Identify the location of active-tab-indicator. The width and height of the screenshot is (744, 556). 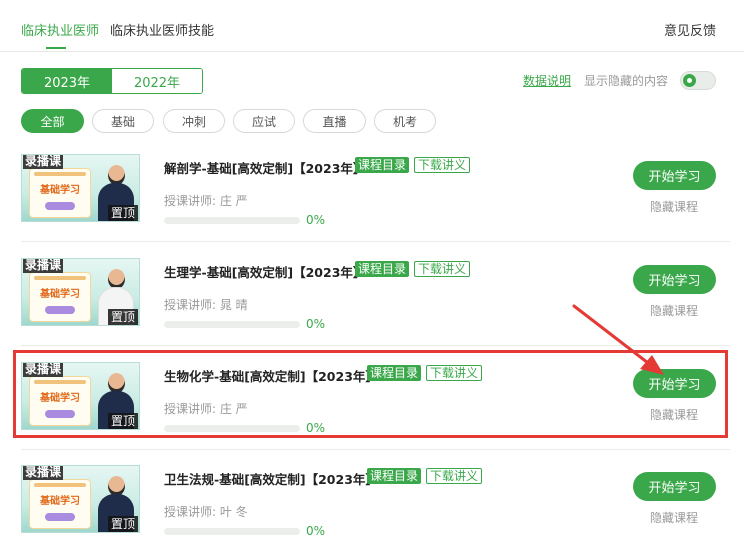
(56, 48).